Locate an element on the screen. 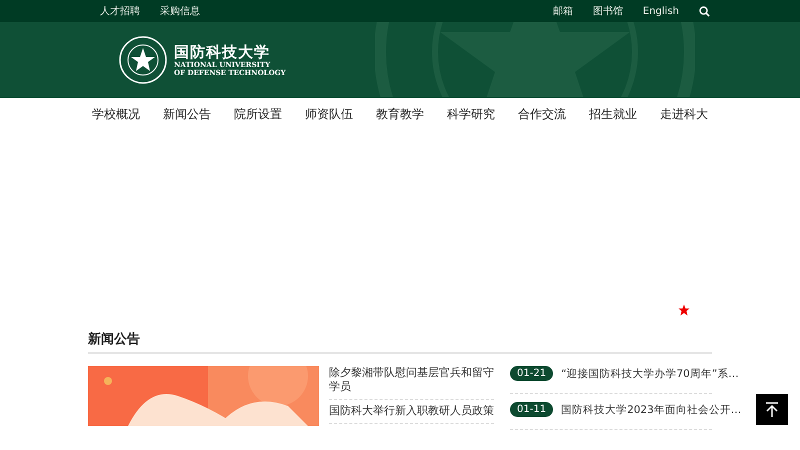 This screenshot has width=800, height=450. emblem-icon is located at coordinates (143, 59).